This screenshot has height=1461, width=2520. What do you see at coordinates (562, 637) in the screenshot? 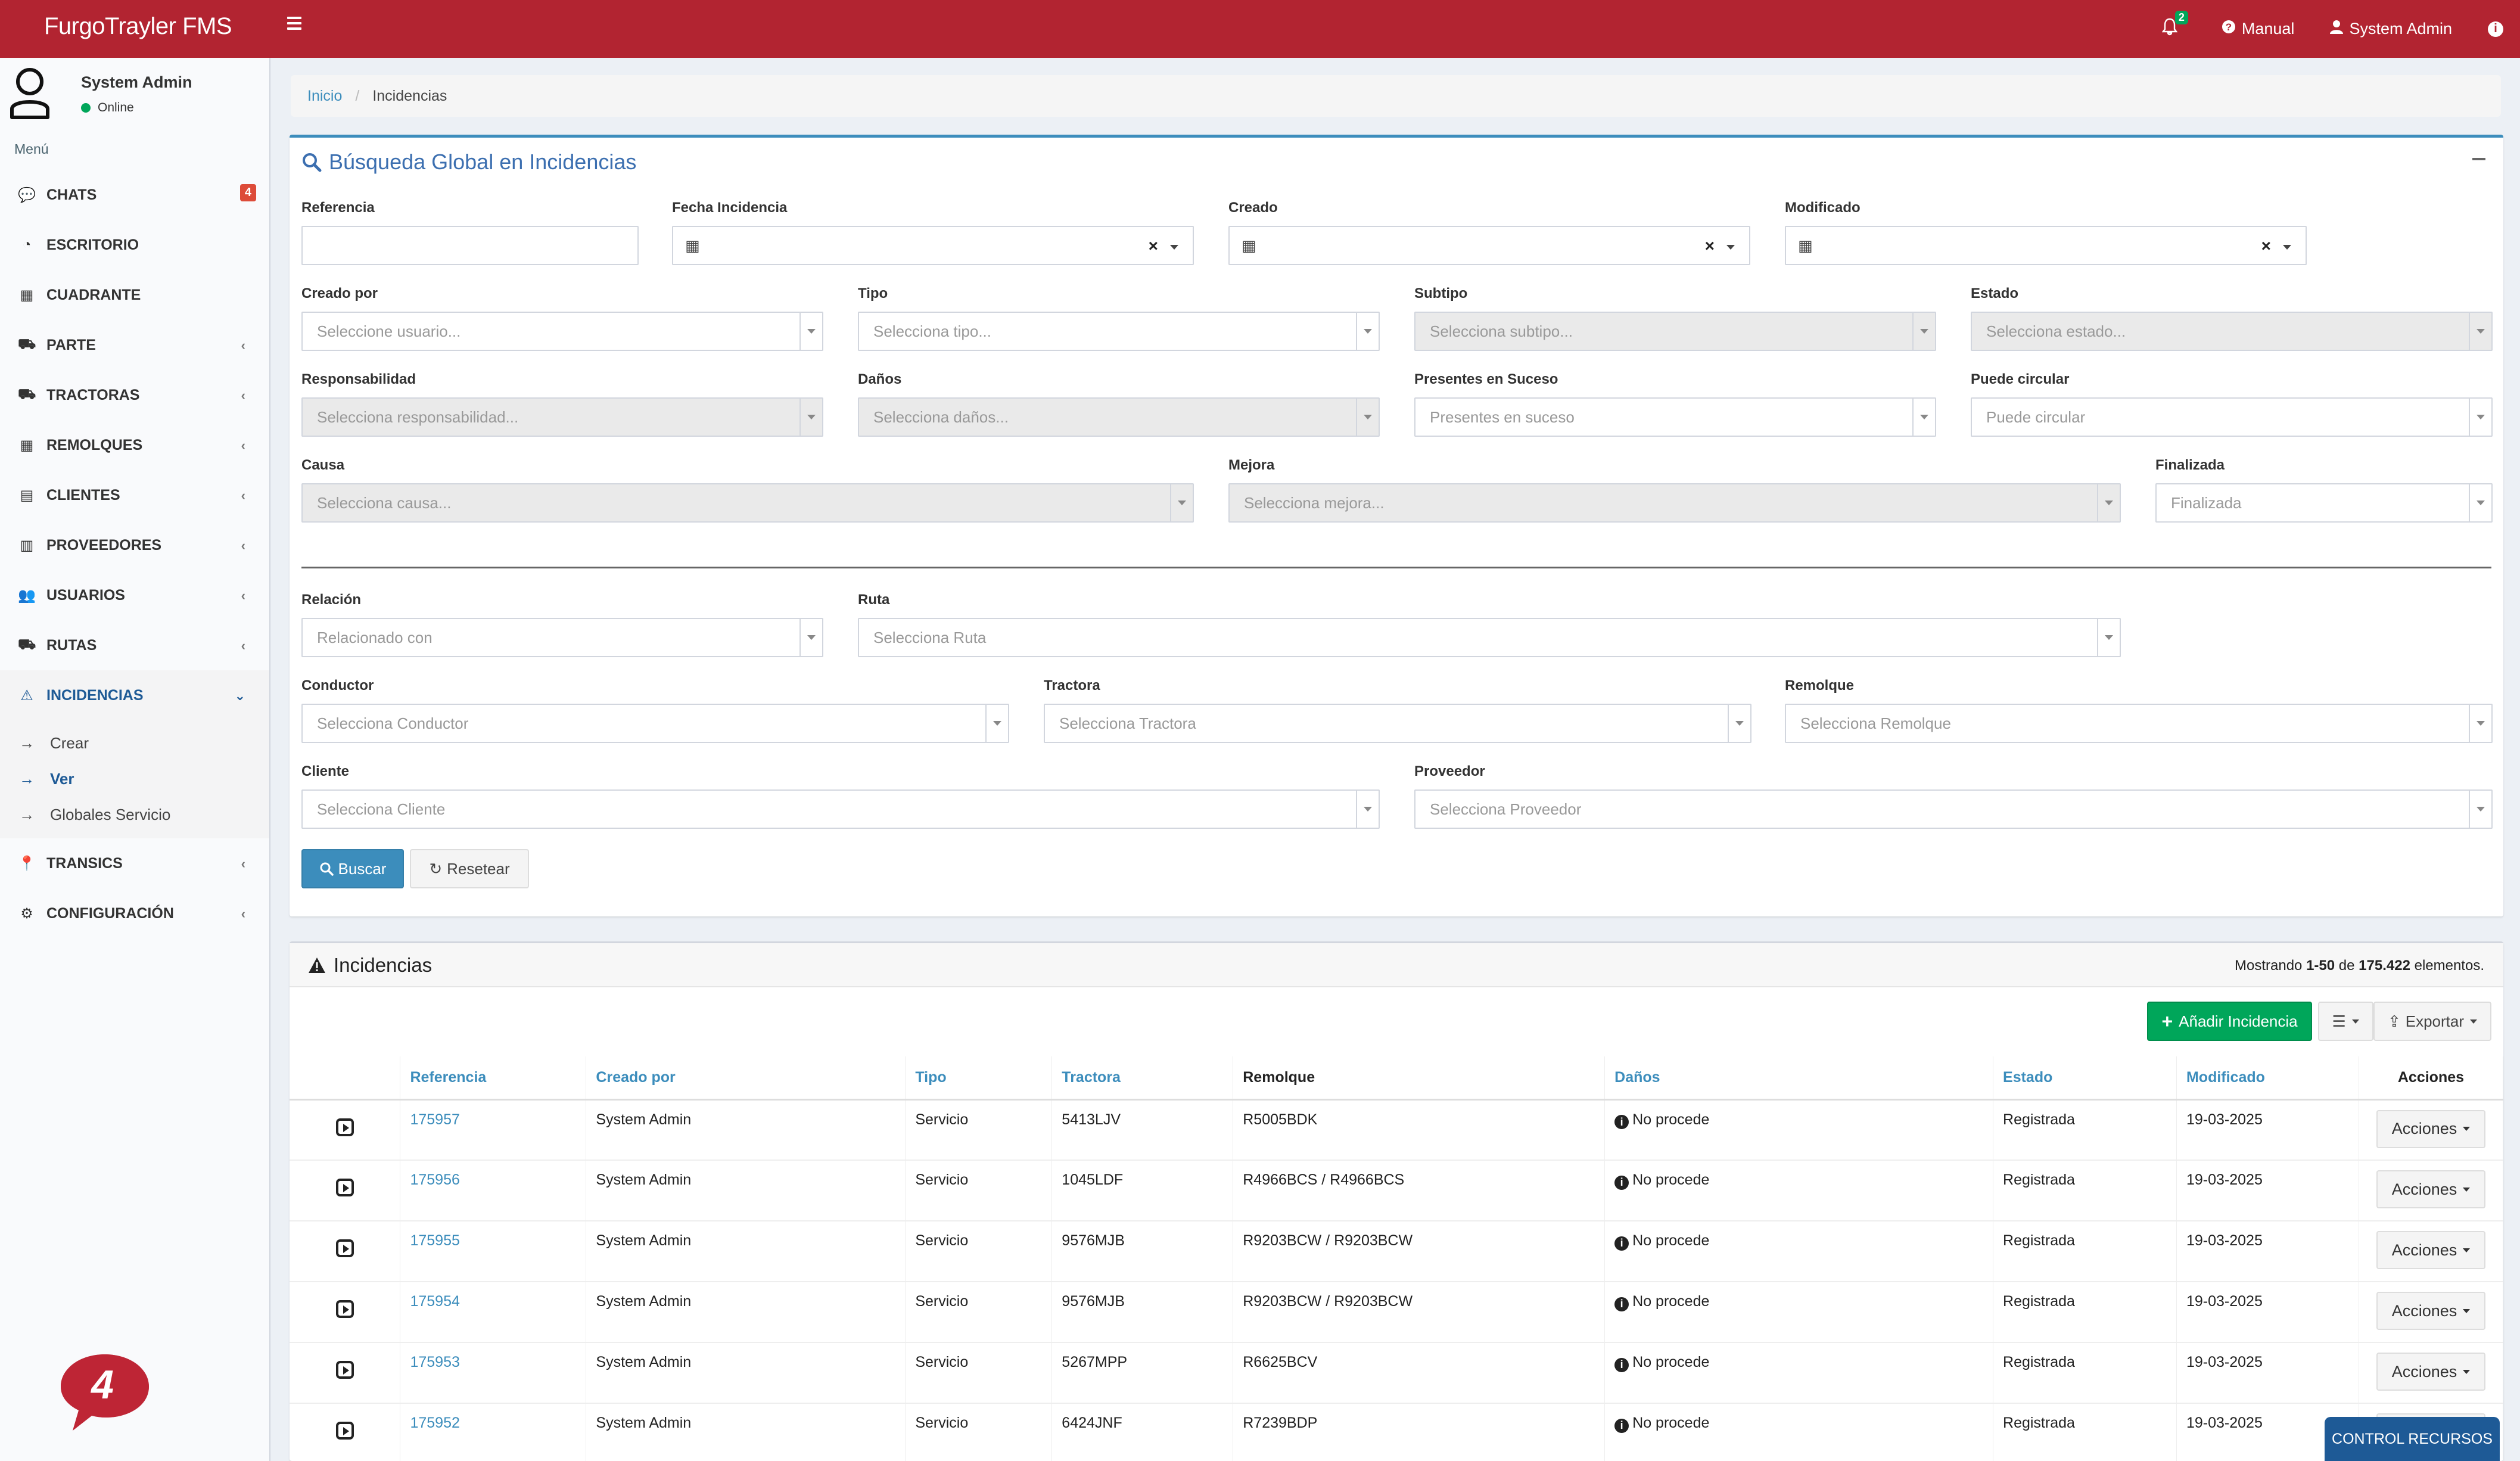
I see `relacion-select: Relacionado con` at bounding box center [562, 637].